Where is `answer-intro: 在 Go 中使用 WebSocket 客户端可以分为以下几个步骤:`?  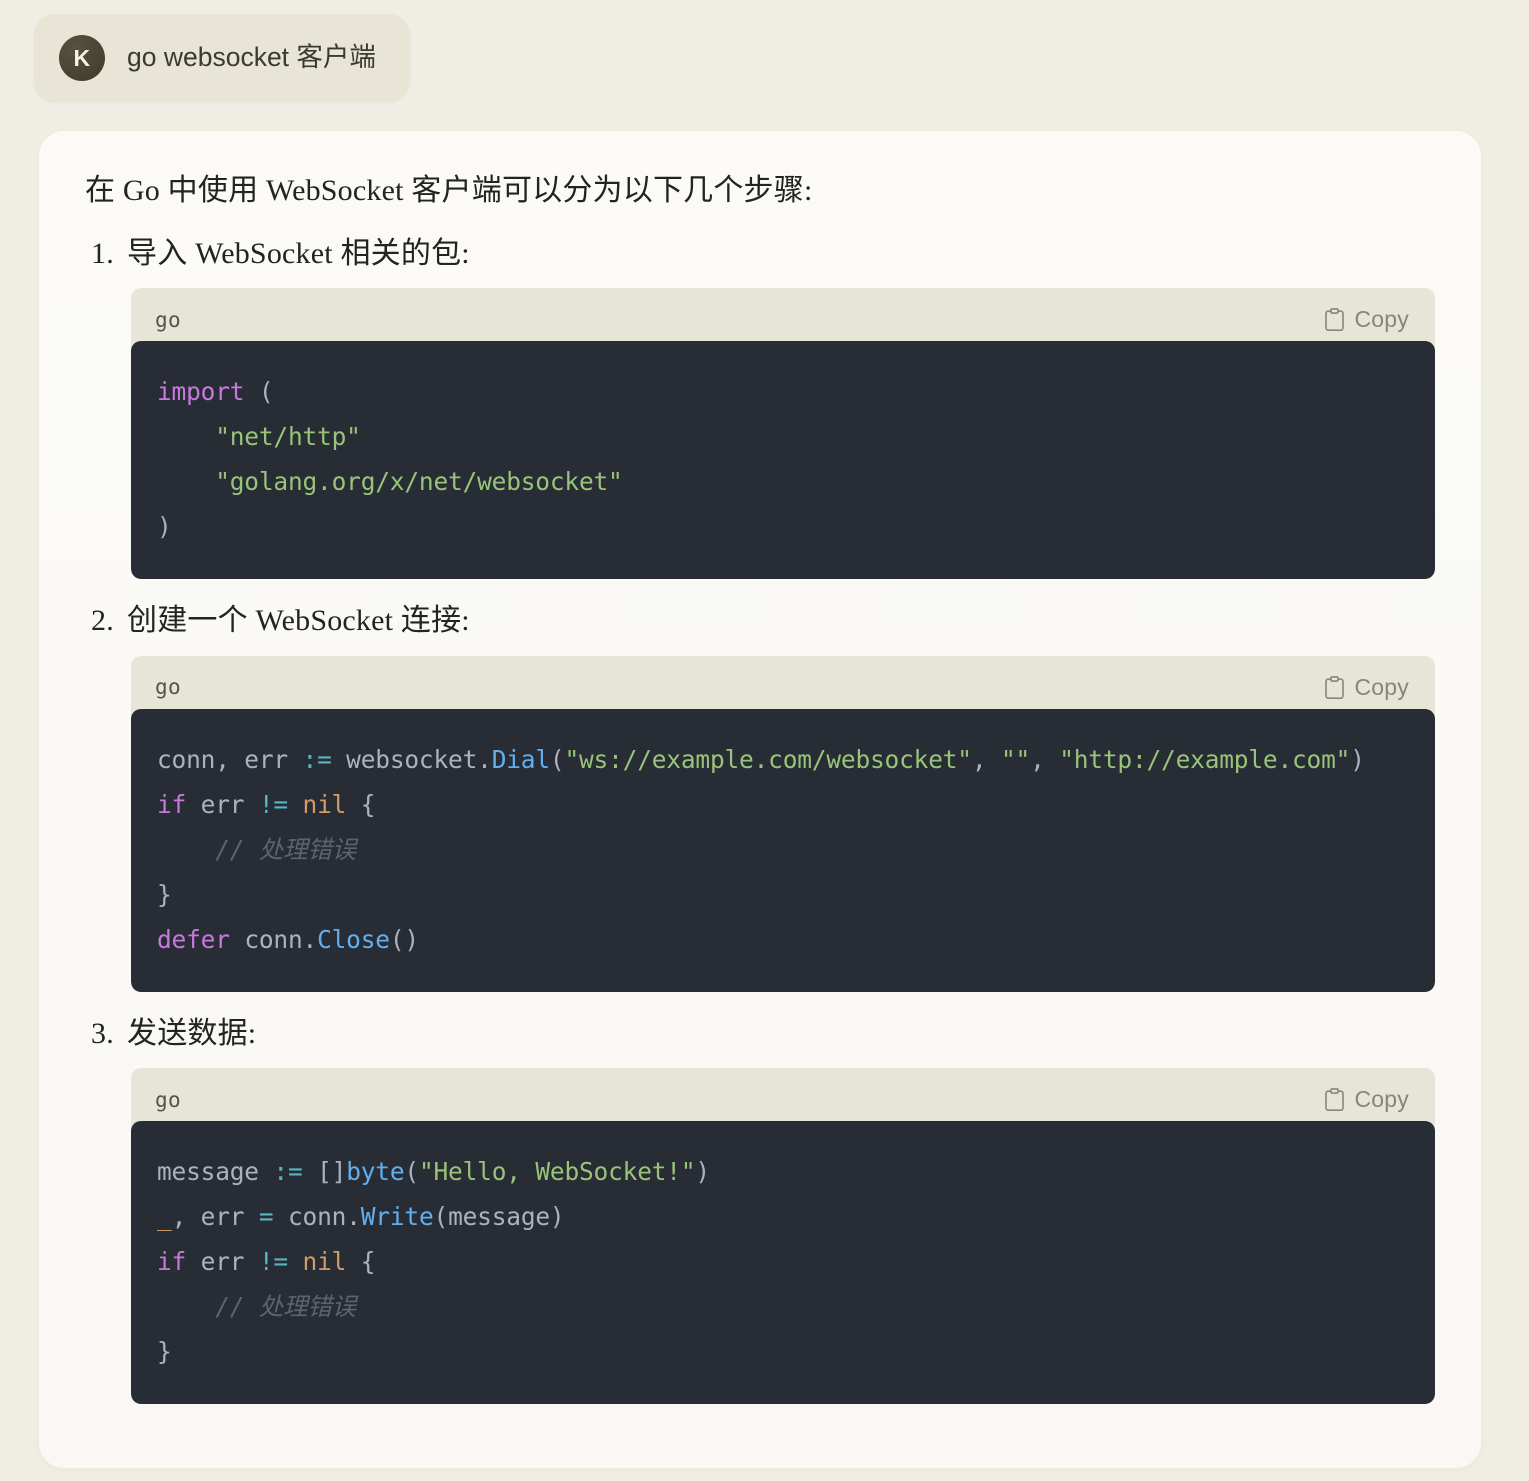
answer-intro: 在 Go 中使用 WebSocket 客户端可以分为以下几个步骤: is located at coordinates (449, 190).